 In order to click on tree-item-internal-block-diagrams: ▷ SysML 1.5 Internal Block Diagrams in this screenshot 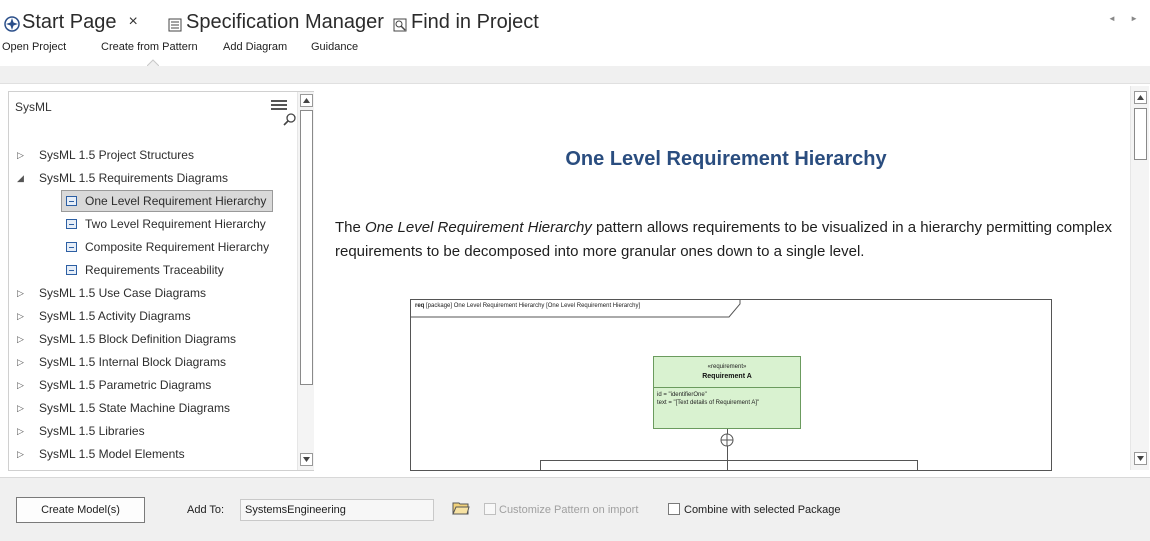, I will do `click(121, 362)`.